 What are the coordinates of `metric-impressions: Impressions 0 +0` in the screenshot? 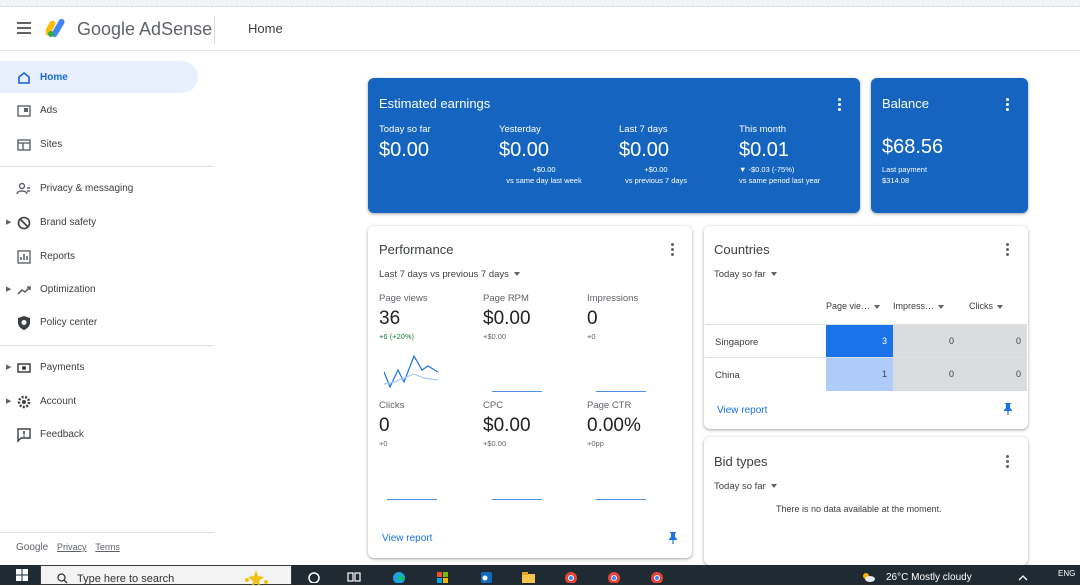 It's located at (612, 317).